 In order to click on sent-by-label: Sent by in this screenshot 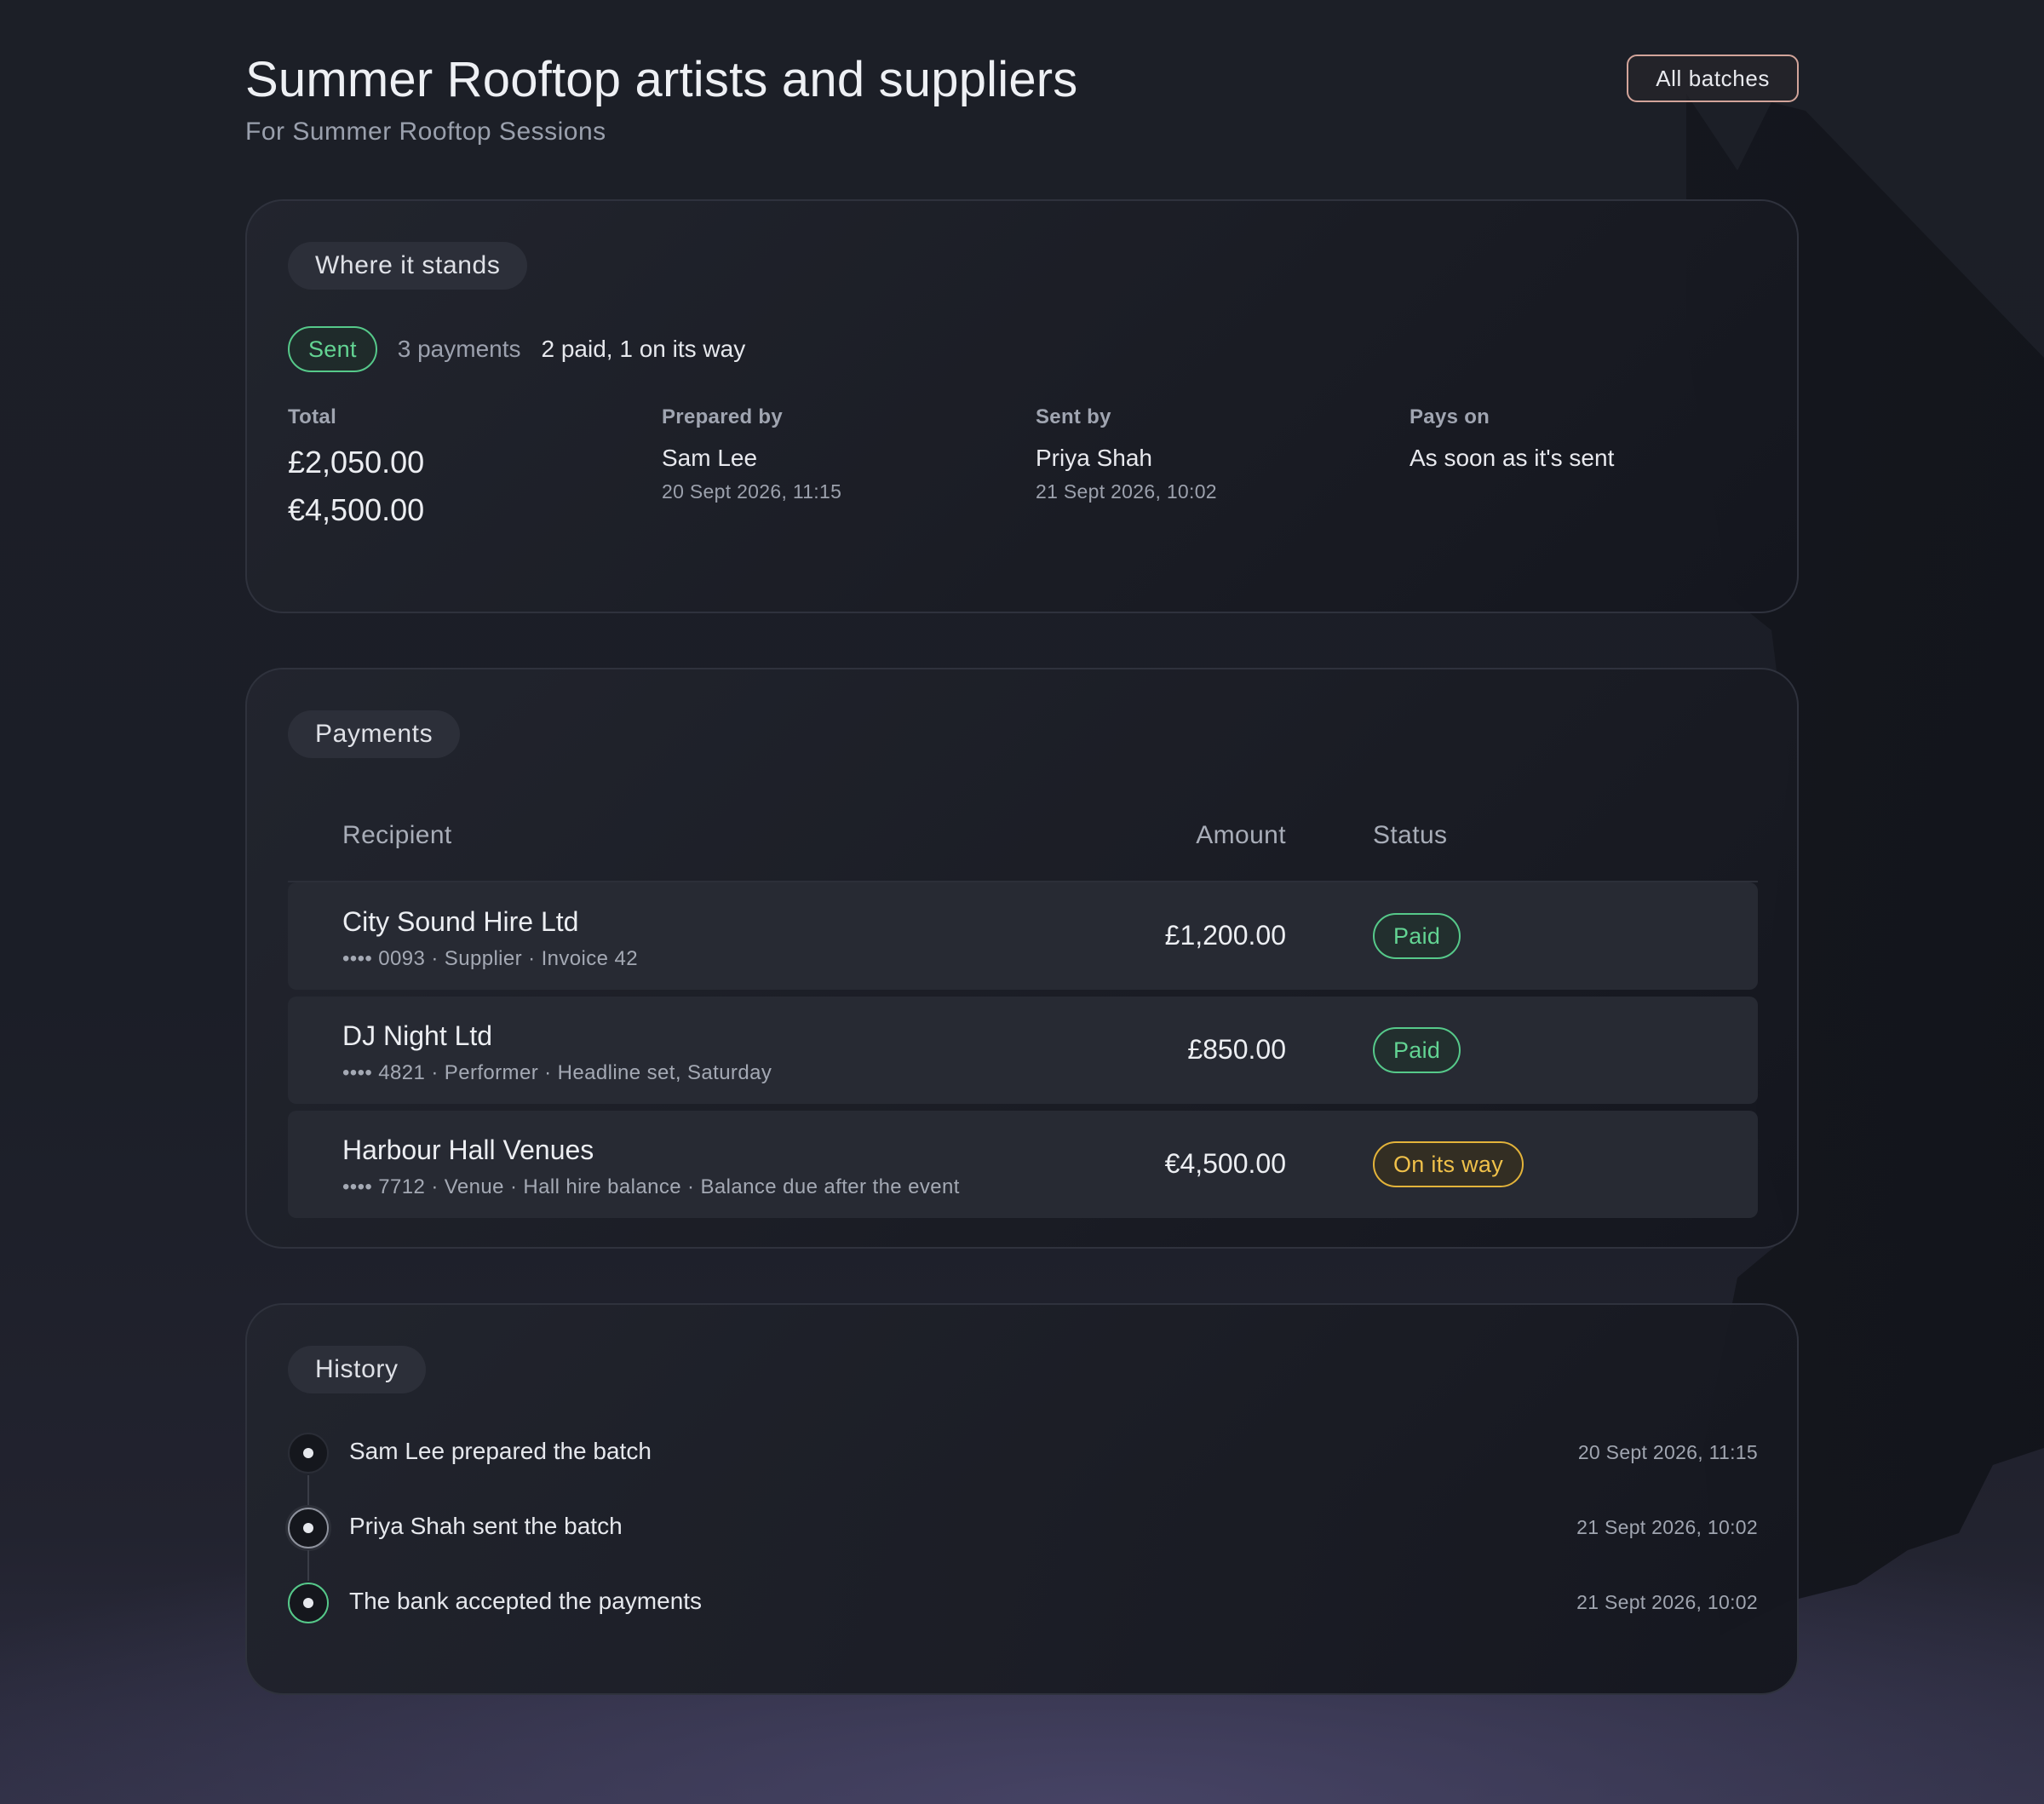, I will do `click(1073, 416)`.